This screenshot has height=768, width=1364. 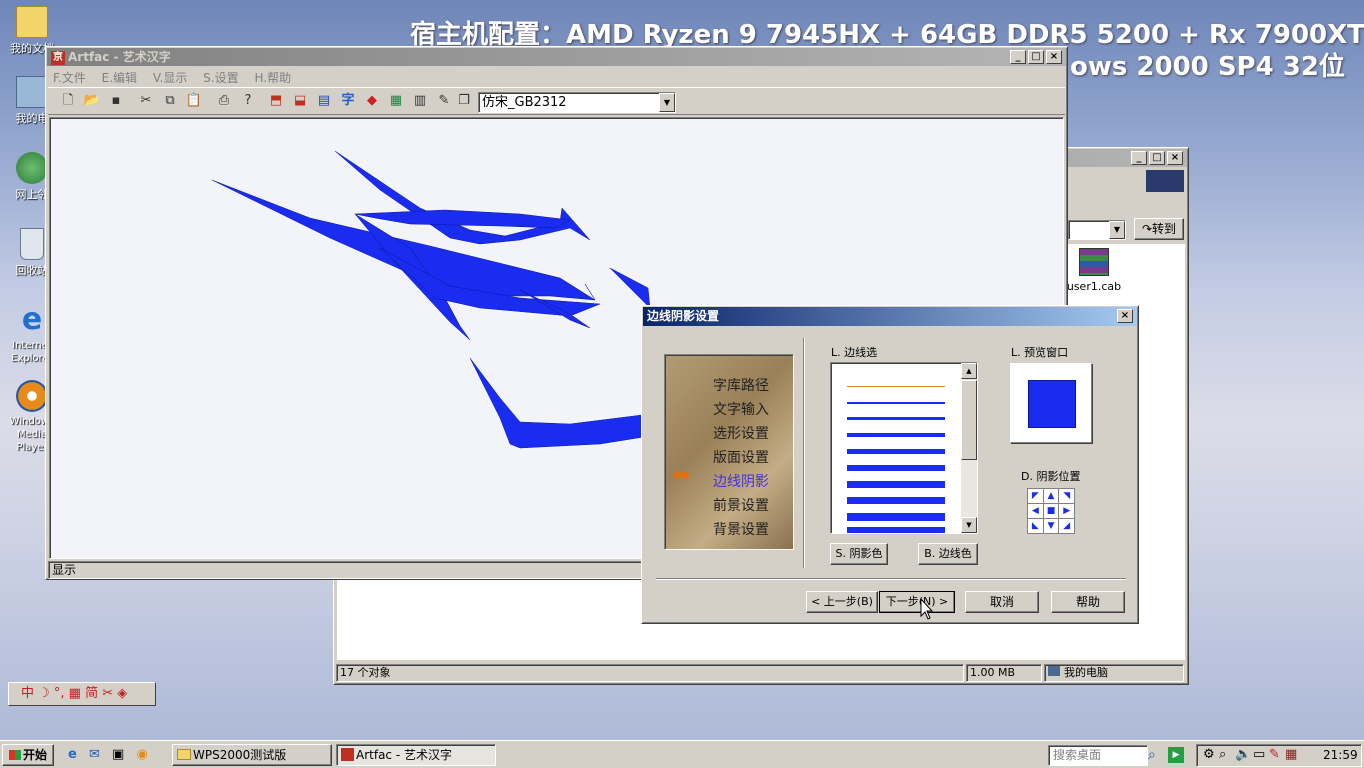 I want to click on export-icon: ⬓, so click(x=300, y=101).